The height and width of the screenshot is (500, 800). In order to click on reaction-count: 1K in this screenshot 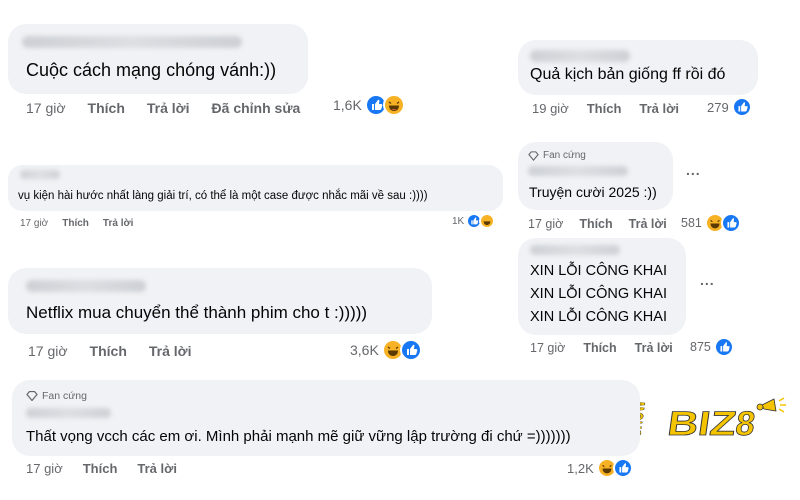, I will do `click(474, 221)`.